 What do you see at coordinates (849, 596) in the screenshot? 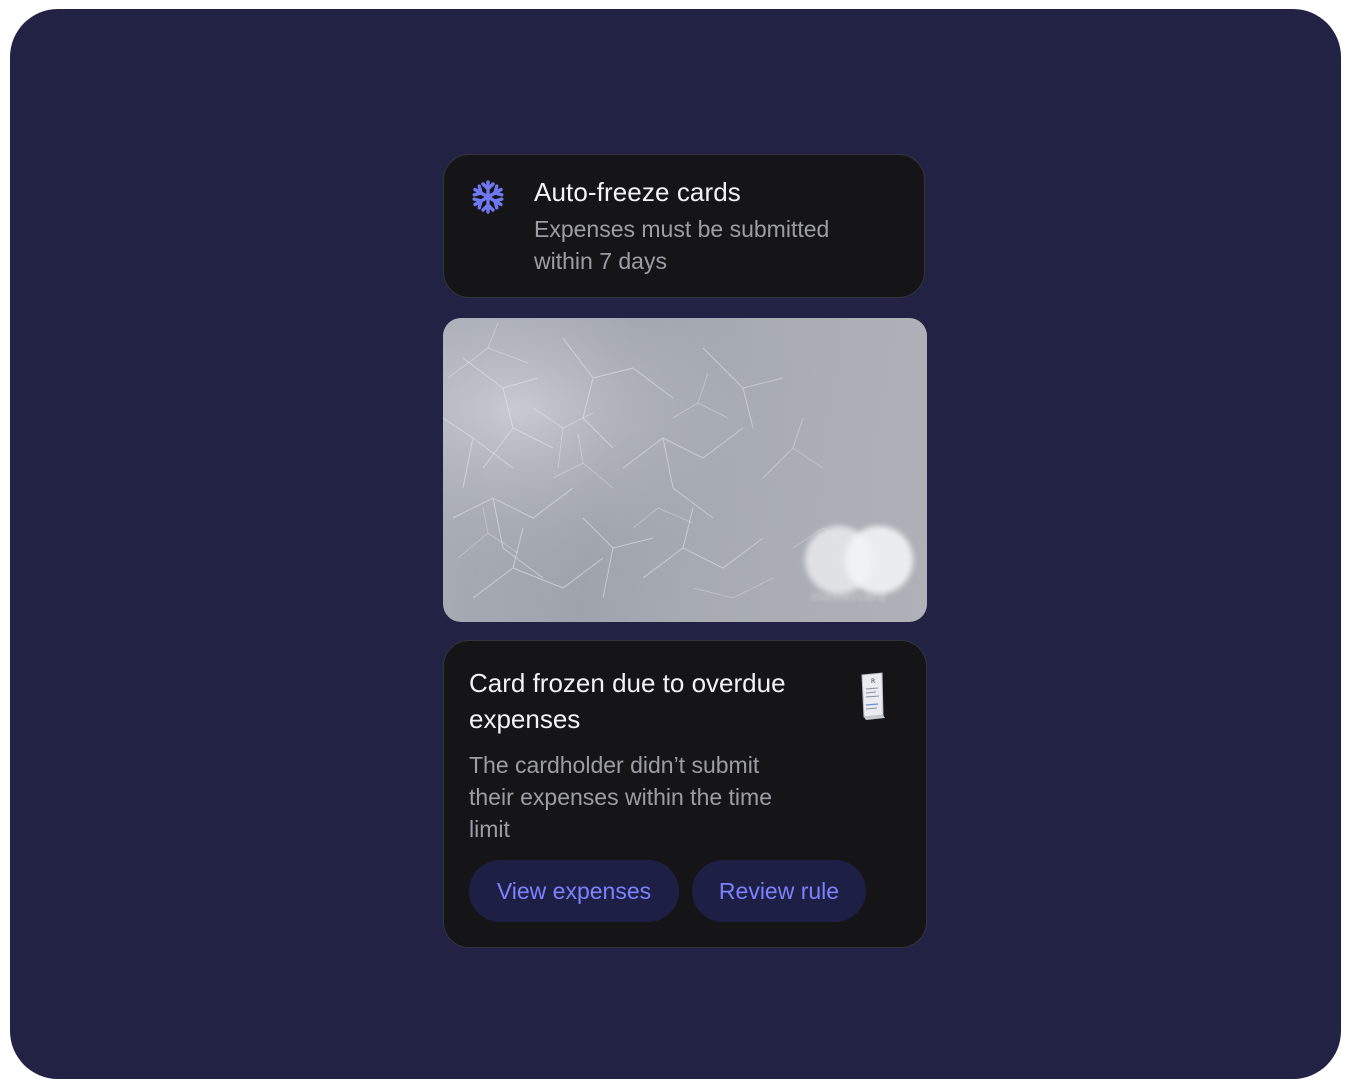
I see `mastercard-wordmark: mastercard` at bounding box center [849, 596].